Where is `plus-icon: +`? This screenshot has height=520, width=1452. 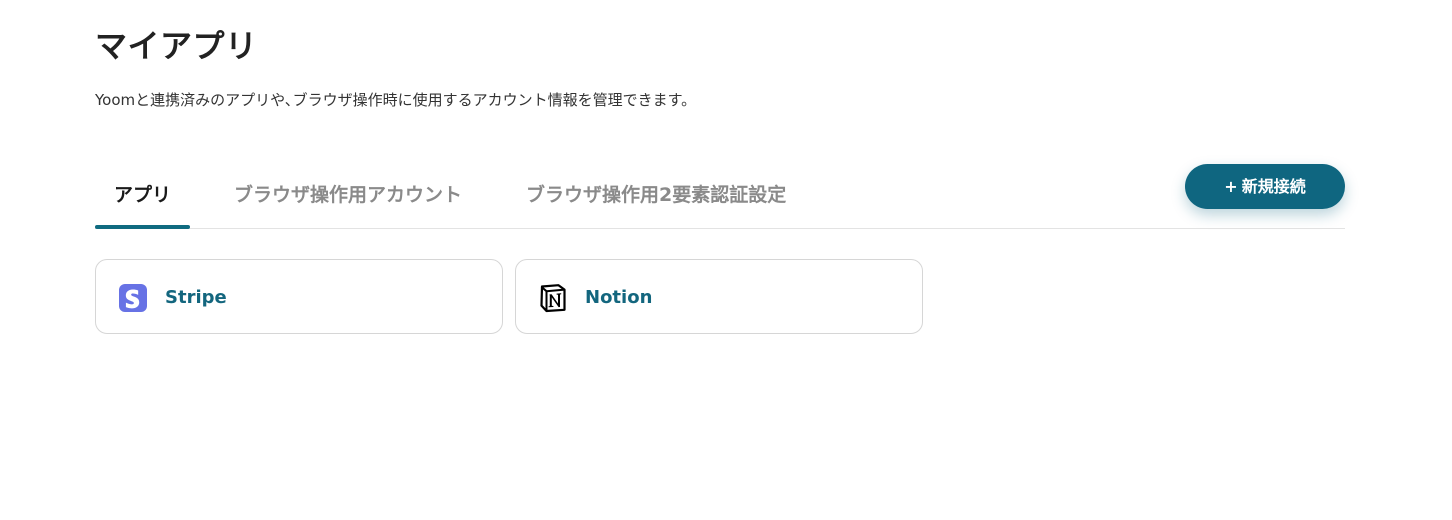
plus-icon: + is located at coordinates (1231, 186).